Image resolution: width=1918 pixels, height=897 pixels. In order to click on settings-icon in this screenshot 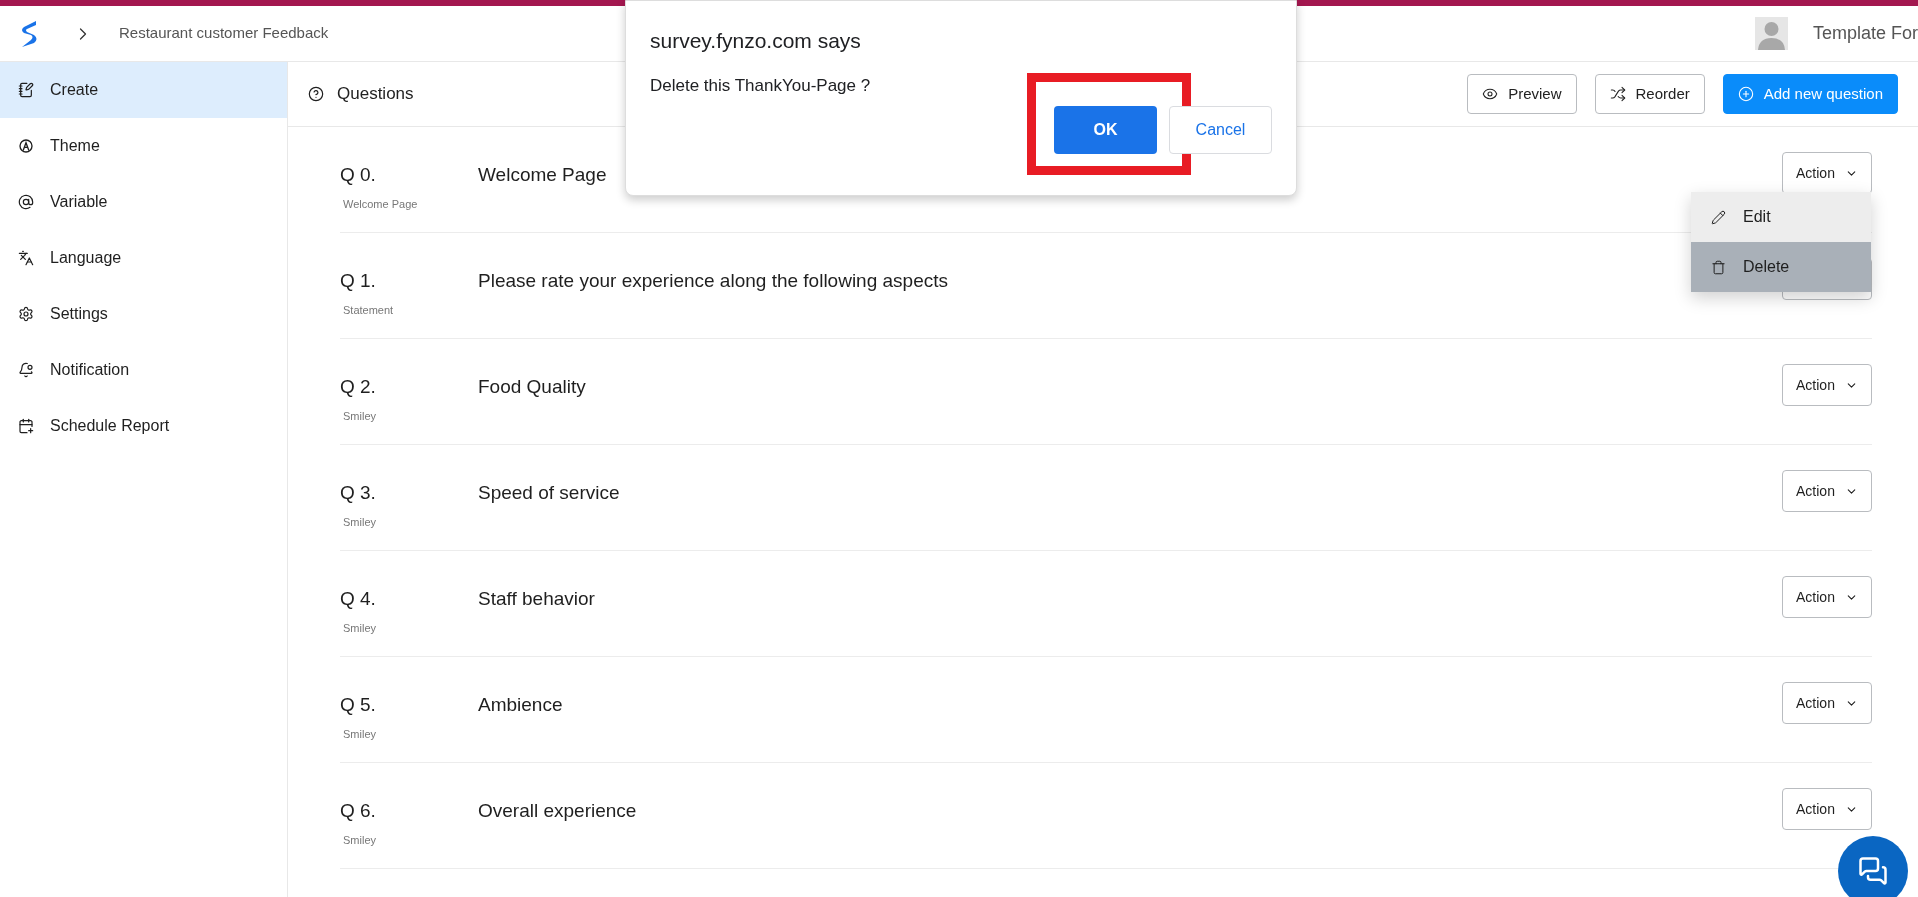, I will do `click(26, 314)`.